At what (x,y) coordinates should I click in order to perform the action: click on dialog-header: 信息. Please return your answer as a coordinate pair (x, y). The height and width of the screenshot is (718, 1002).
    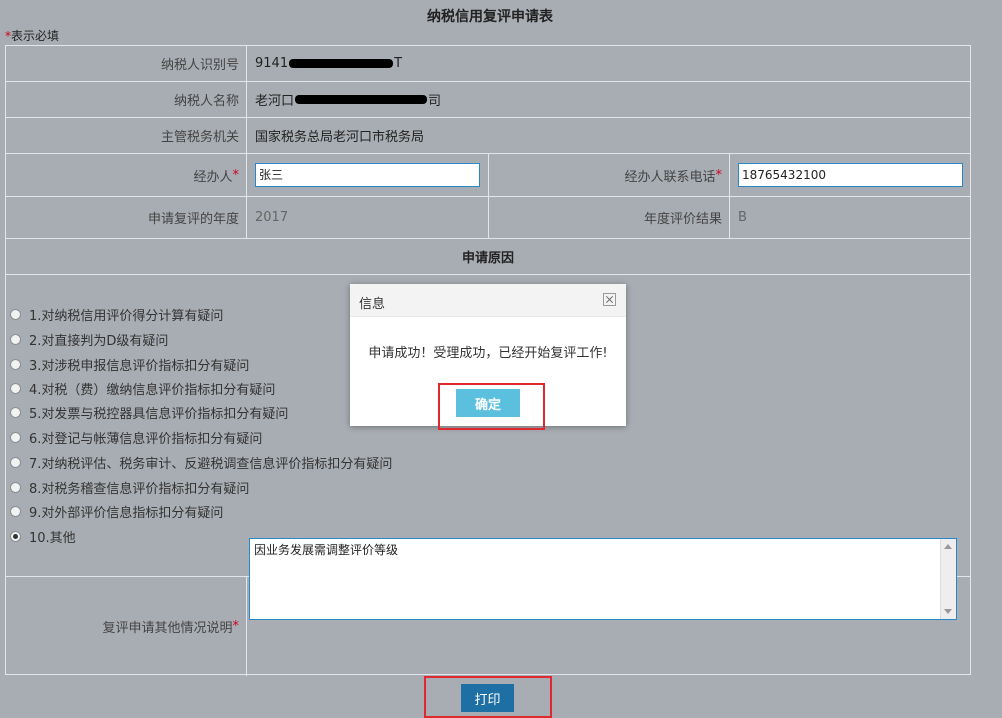
    Looking at the image, I should click on (488, 300).